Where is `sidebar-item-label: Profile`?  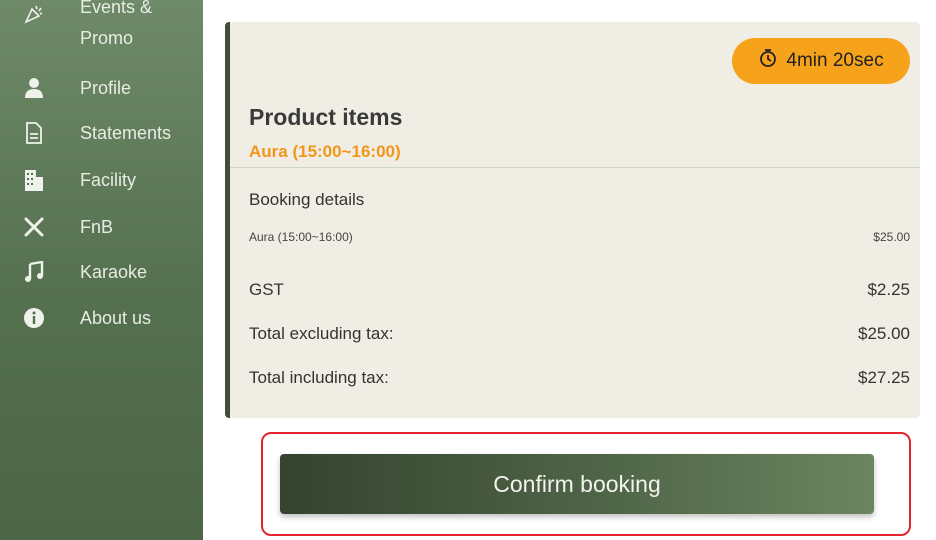 sidebar-item-label: Profile is located at coordinates (106, 87).